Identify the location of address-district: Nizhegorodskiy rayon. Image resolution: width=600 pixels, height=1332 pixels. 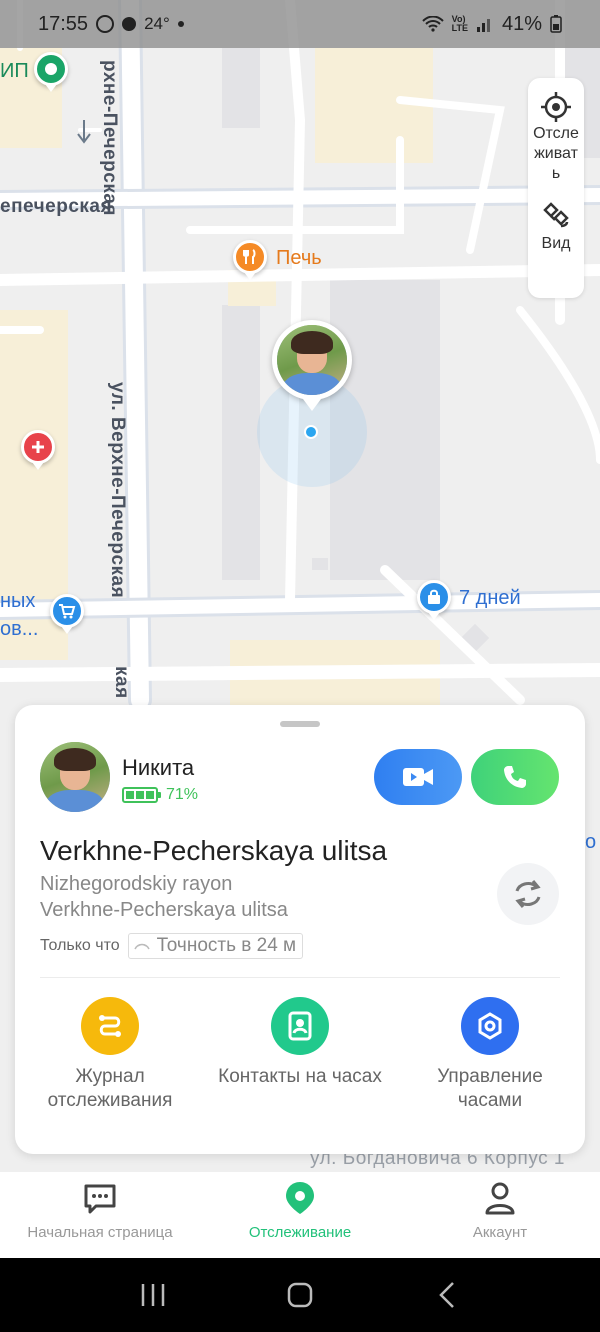
(136, 884).